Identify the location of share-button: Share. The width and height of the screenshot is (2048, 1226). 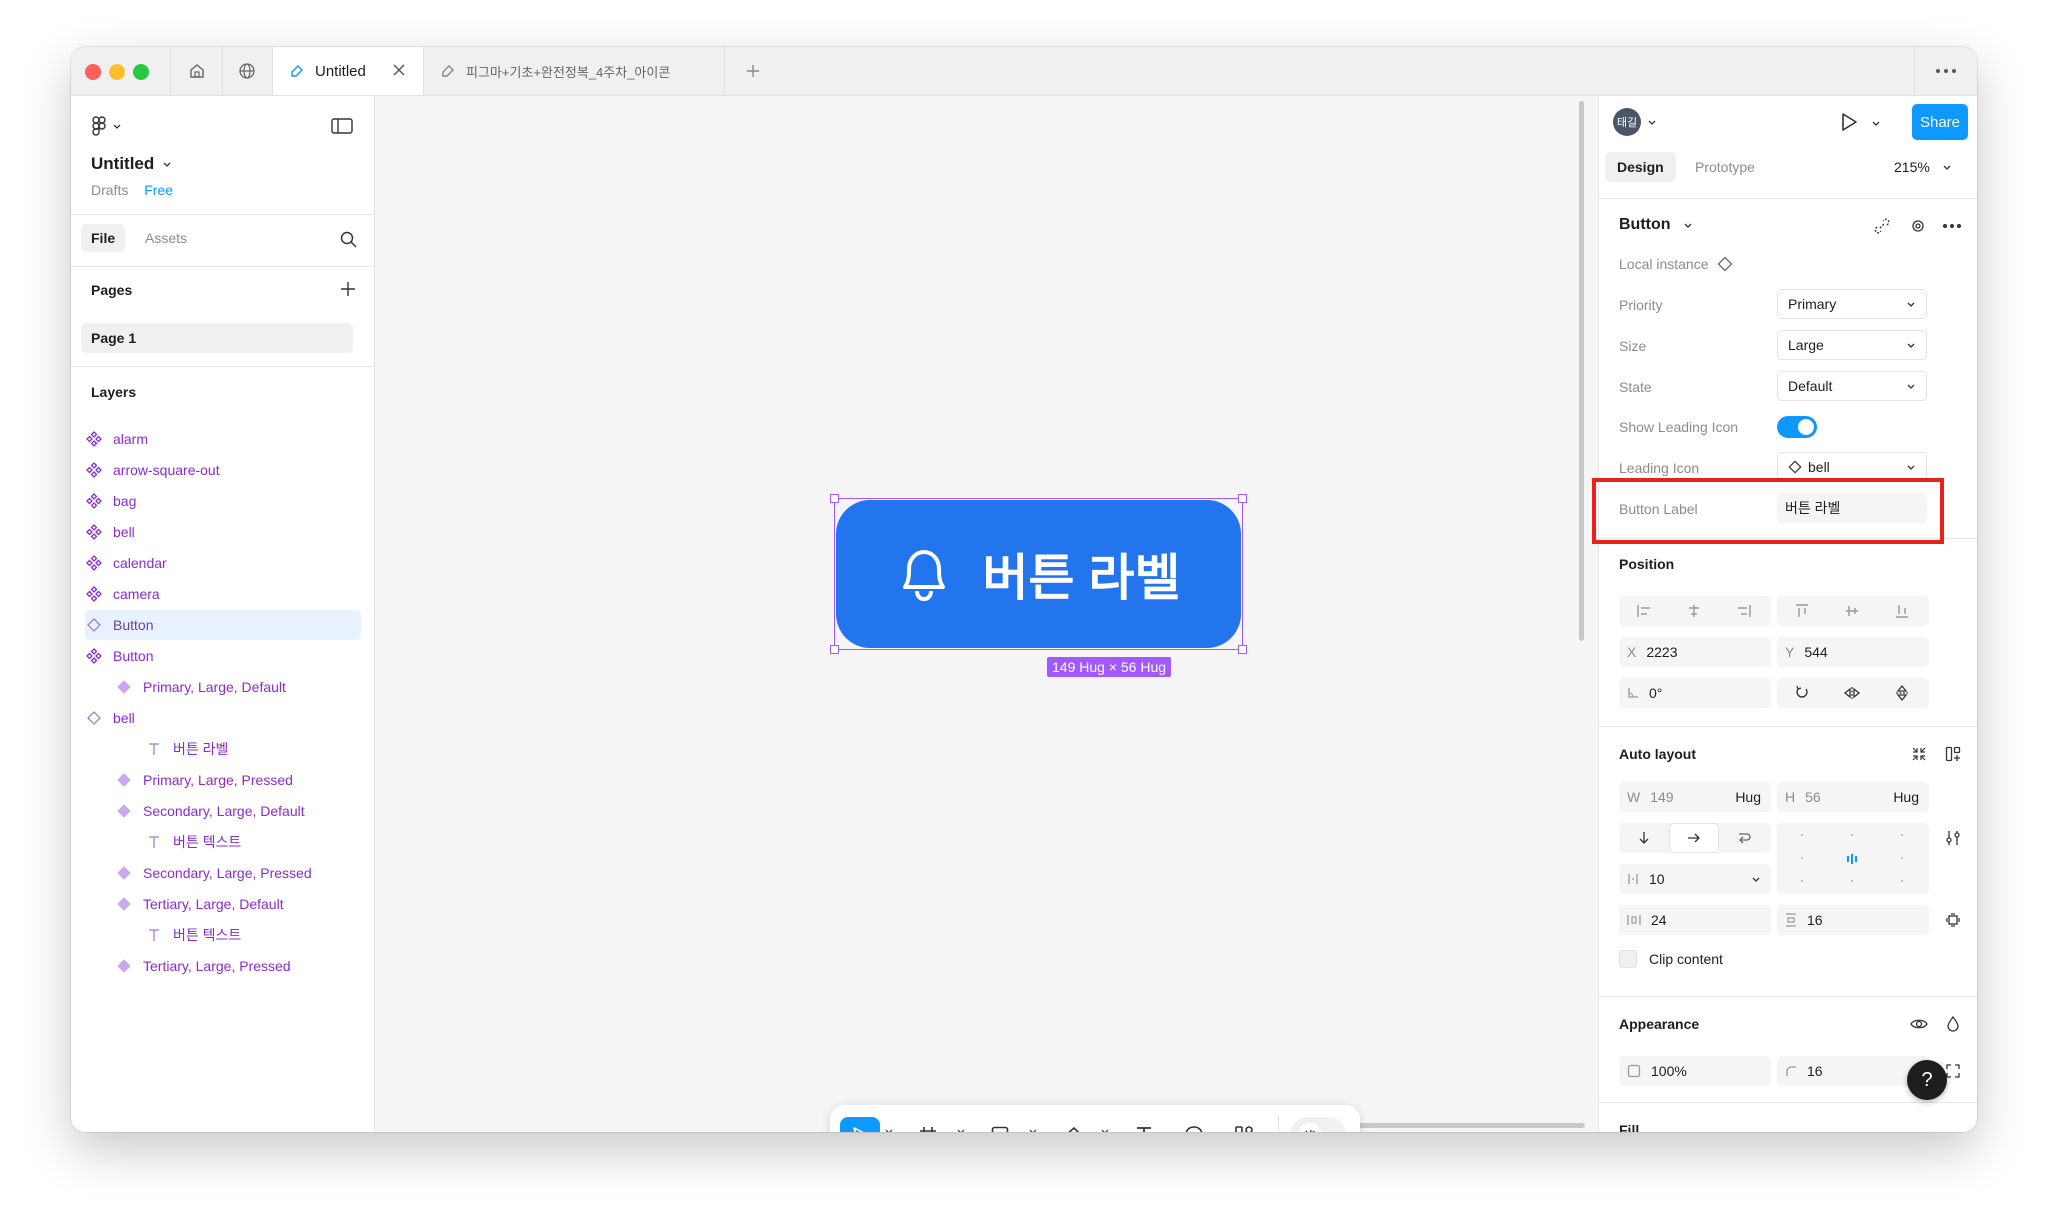
(1940, 122).